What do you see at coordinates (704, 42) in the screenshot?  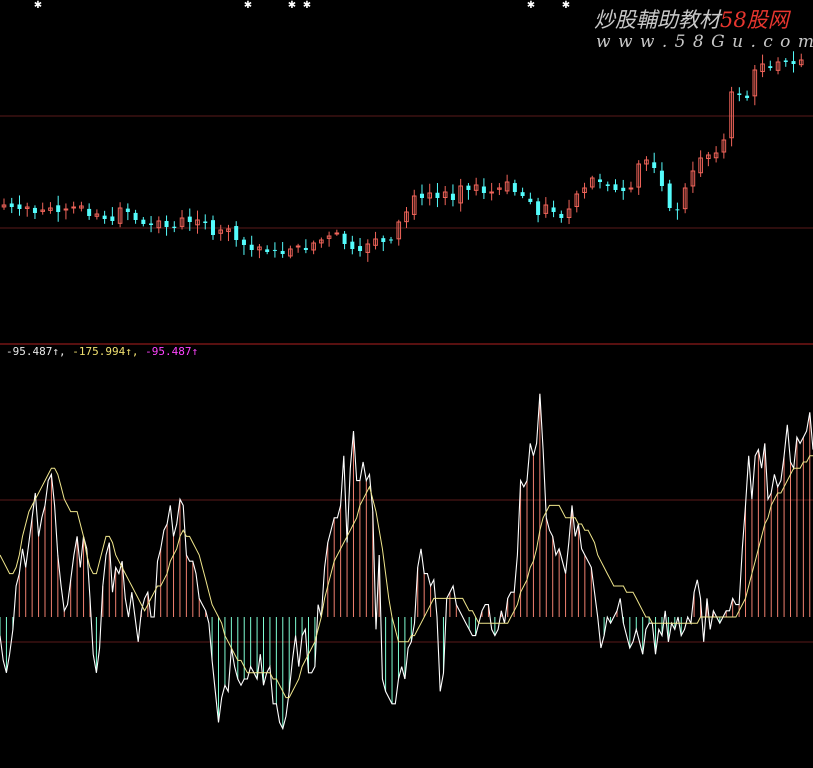 I see `watermark-url: w w w . 5 8 G u . c o m` at bounding box center [704, 42].